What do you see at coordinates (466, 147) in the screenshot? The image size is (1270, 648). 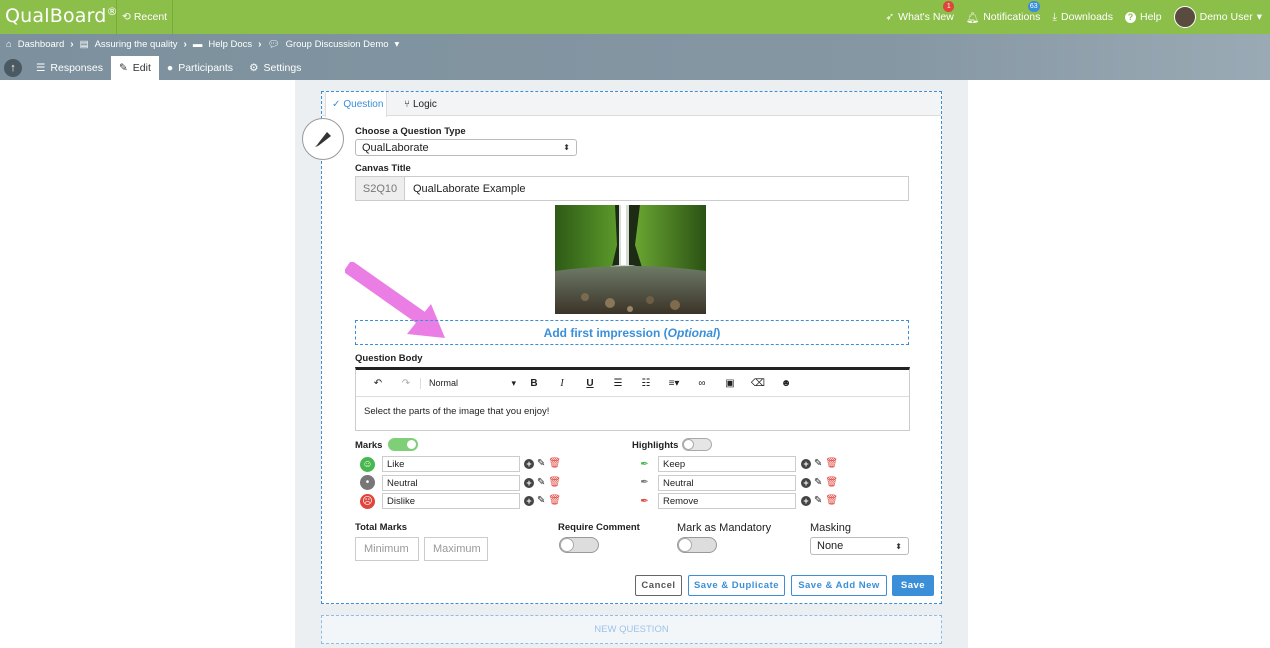 I see `question-type-select: QualLaborate ⬍` at bounding box center [466, 147].